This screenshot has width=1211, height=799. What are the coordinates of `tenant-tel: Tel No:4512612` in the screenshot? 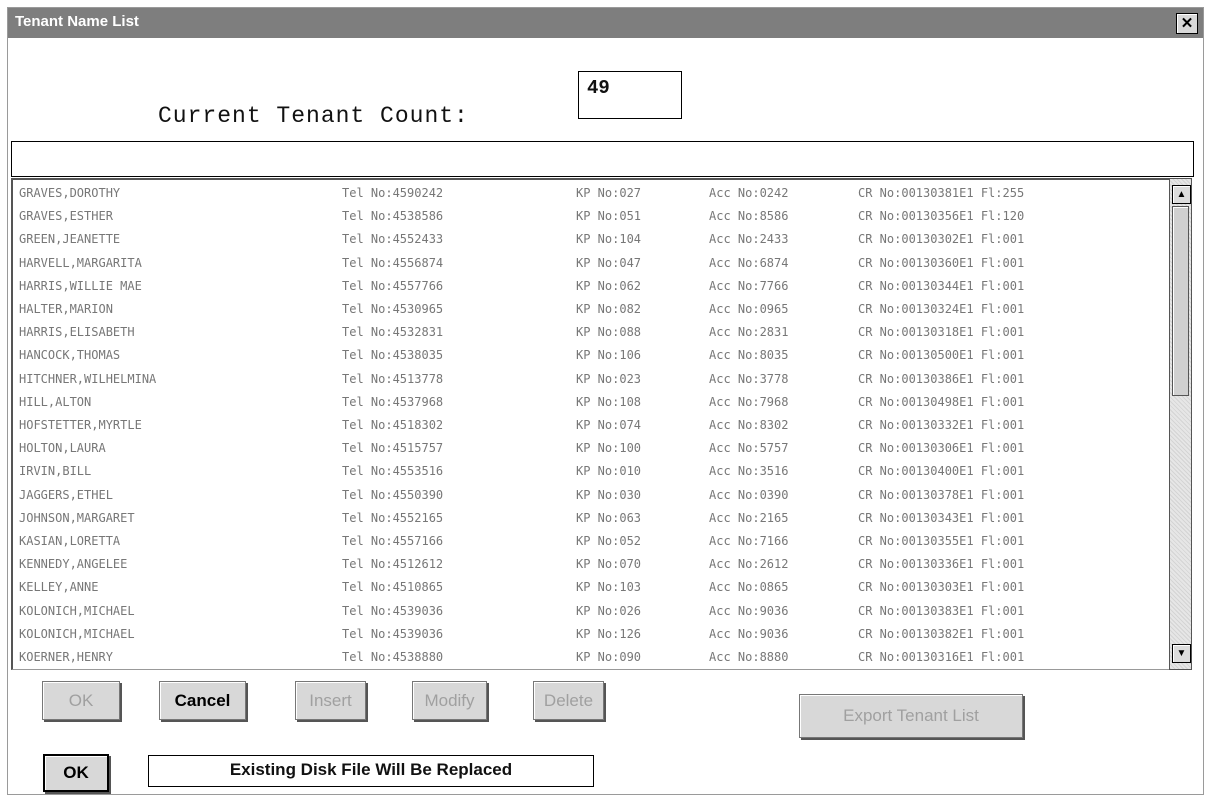 It's located at (393, 564).